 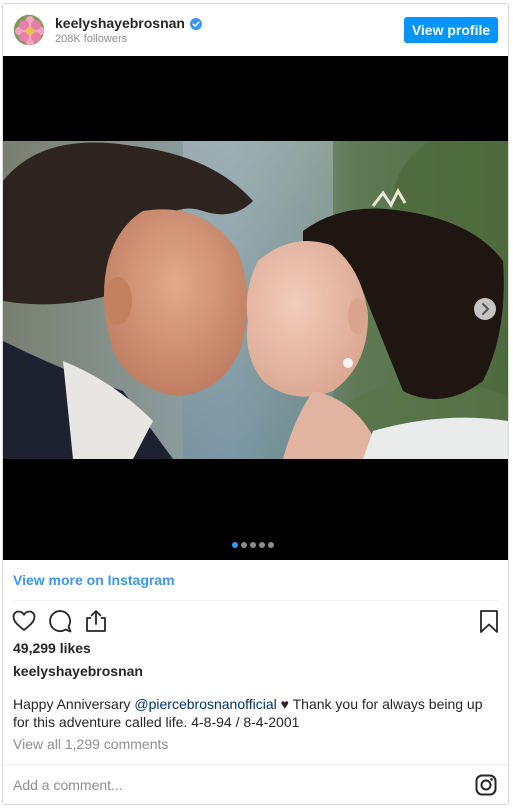 I want to click on like-button, so click(x=24, y=621).